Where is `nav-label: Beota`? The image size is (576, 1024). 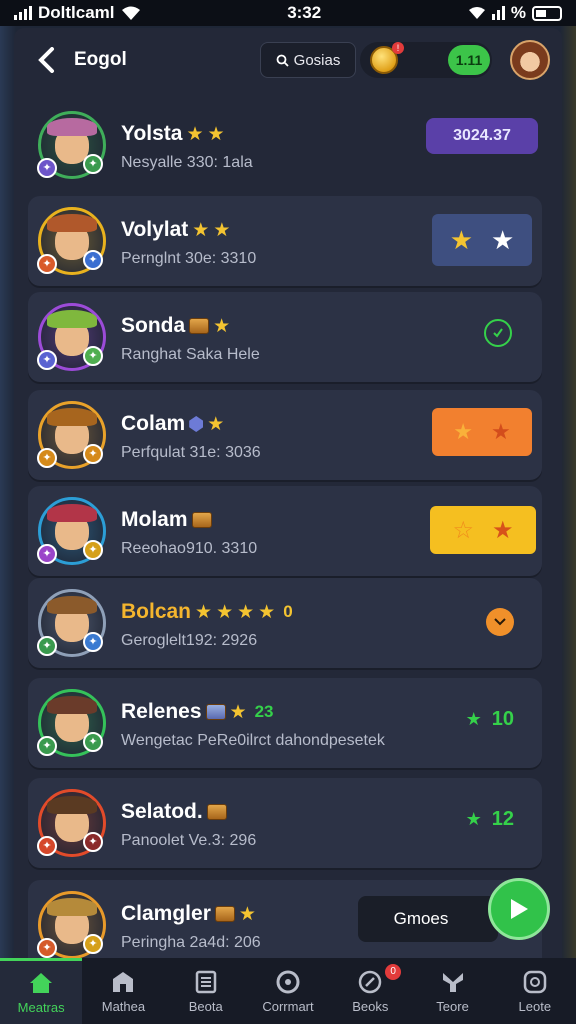 nav-label: Beota is located at coordinates (205, 1006).